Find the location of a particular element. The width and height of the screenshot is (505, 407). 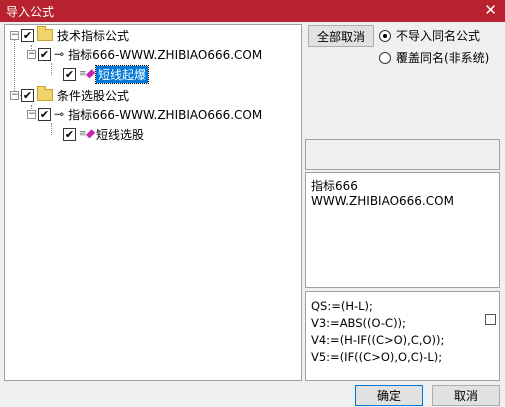

info-line: WWW.ZHIBIAO666.COM is located at coordinates (382, 201).